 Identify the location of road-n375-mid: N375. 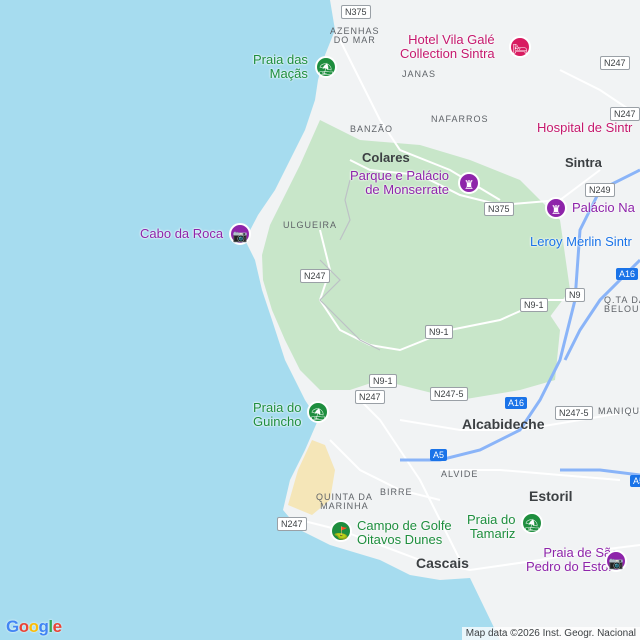
(499, 209).